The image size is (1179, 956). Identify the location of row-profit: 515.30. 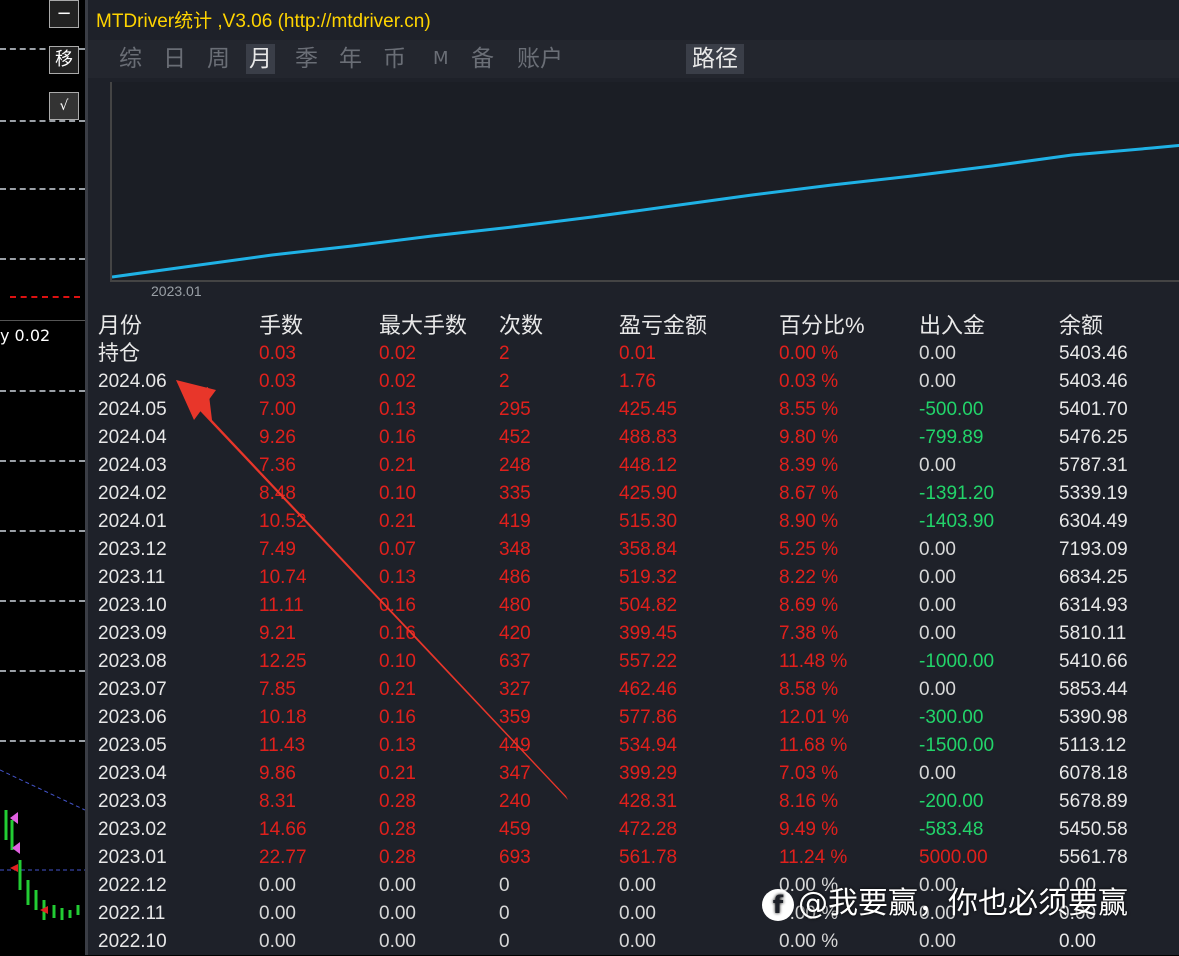
(648, 521).